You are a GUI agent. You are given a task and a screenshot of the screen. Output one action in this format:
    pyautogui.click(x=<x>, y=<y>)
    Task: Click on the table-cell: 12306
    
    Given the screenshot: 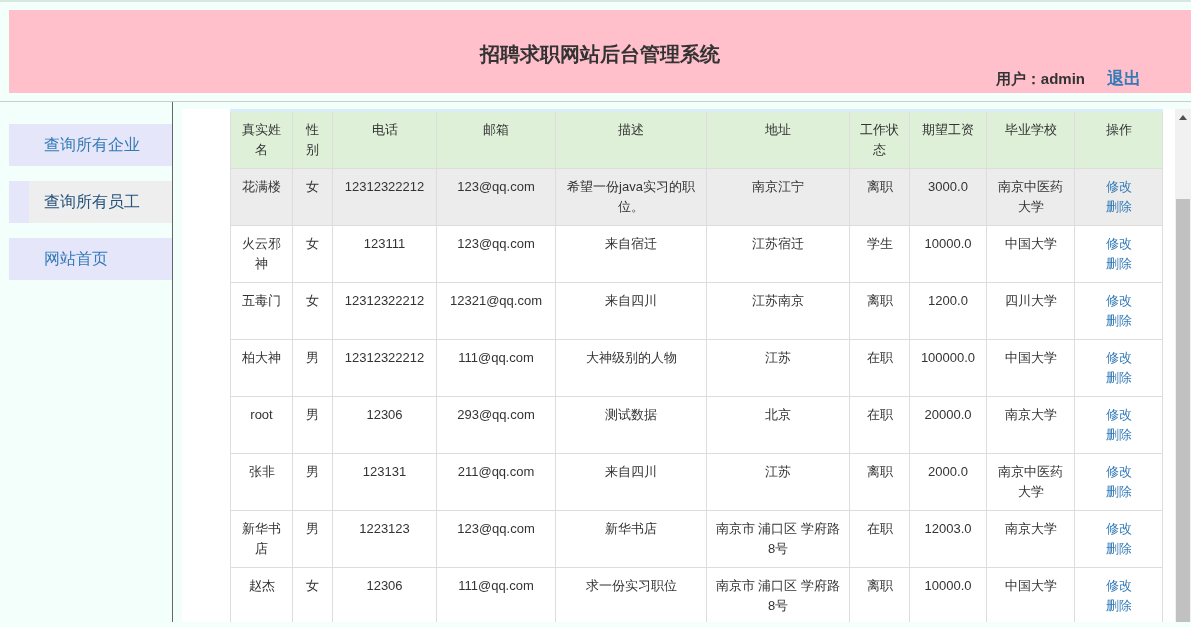 What is the action you would take?
    pyautogui.click(x=384, y=425)
    